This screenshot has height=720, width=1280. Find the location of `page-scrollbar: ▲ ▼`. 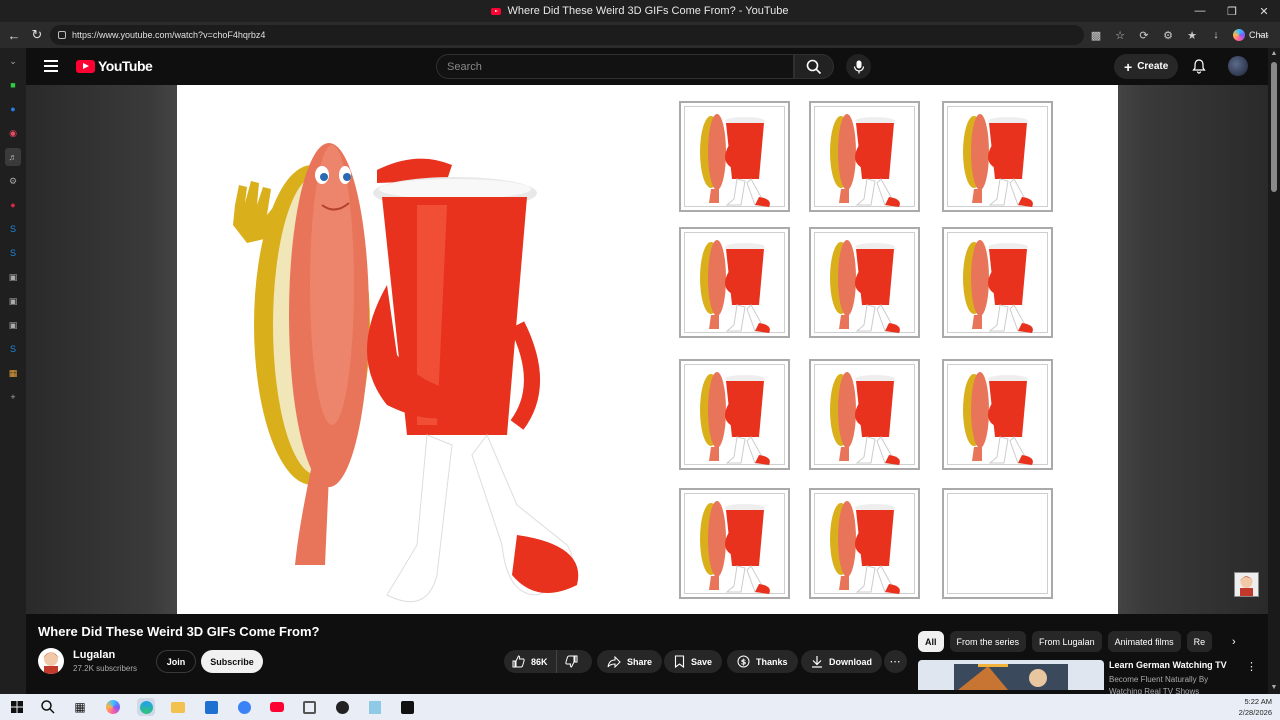

page-scrollbar: ▲ ▼ is located at coordinates (1274, 371).